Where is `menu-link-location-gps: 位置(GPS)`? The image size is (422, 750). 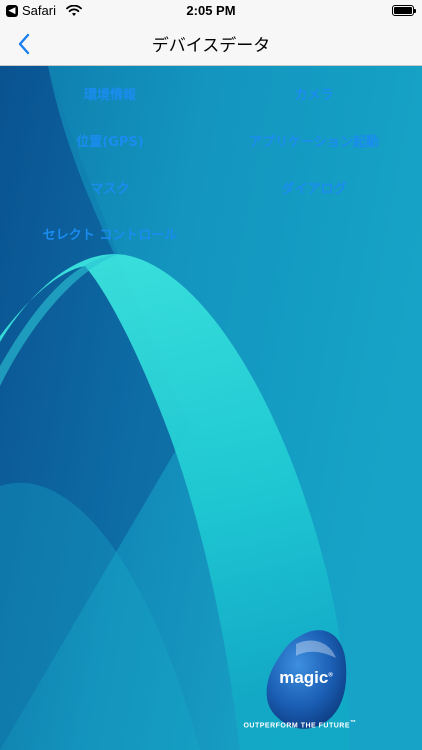 menu-link-location-gps: 位置(GPS) is located at coordinates (109, 140).